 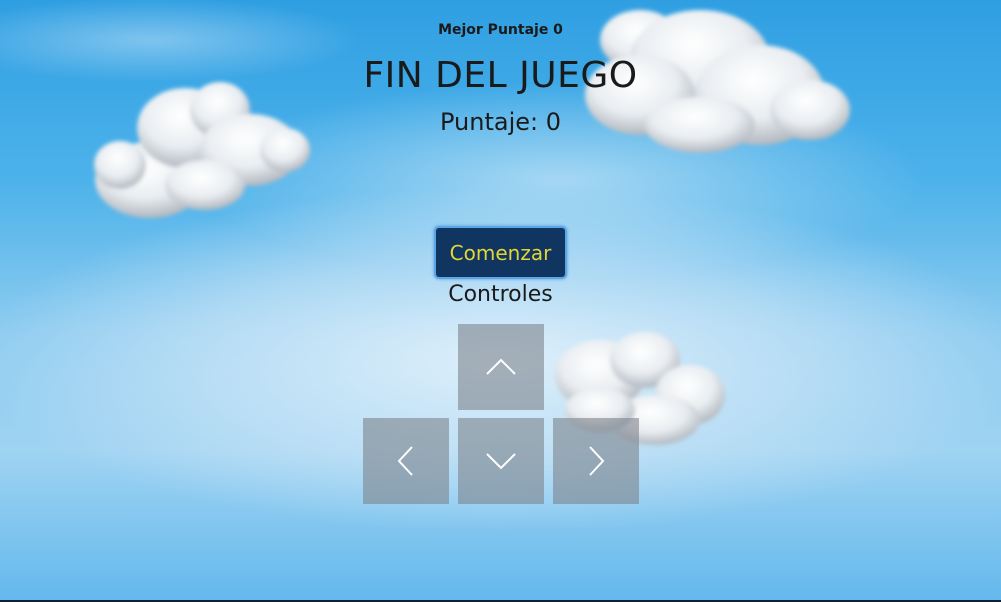 I want to click on chevron-left-icon, so click(x=405, y=461).